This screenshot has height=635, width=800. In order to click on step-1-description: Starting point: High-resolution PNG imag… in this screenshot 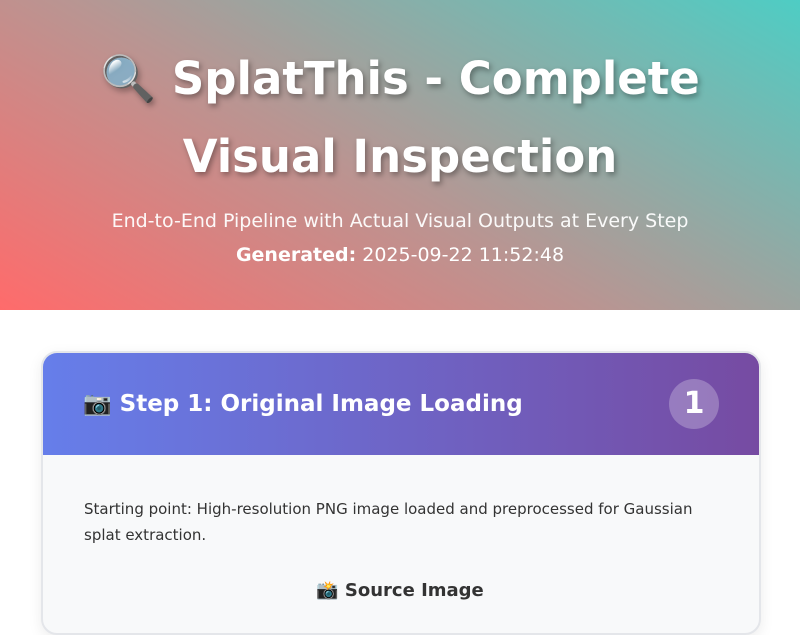, I will do `click(388, 522)`.